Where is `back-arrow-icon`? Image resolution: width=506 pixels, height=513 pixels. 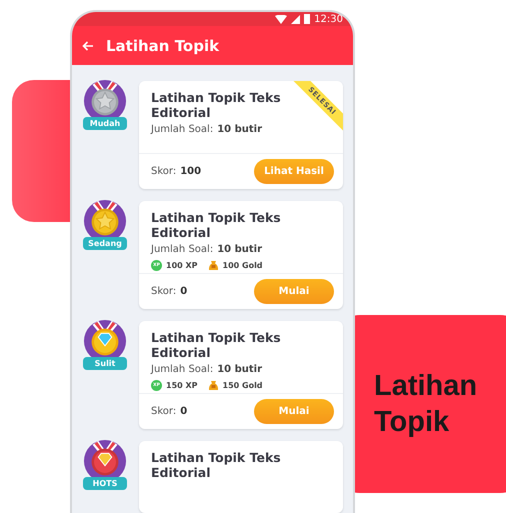
back-arrow-icon is located at coordinates (88, 45).